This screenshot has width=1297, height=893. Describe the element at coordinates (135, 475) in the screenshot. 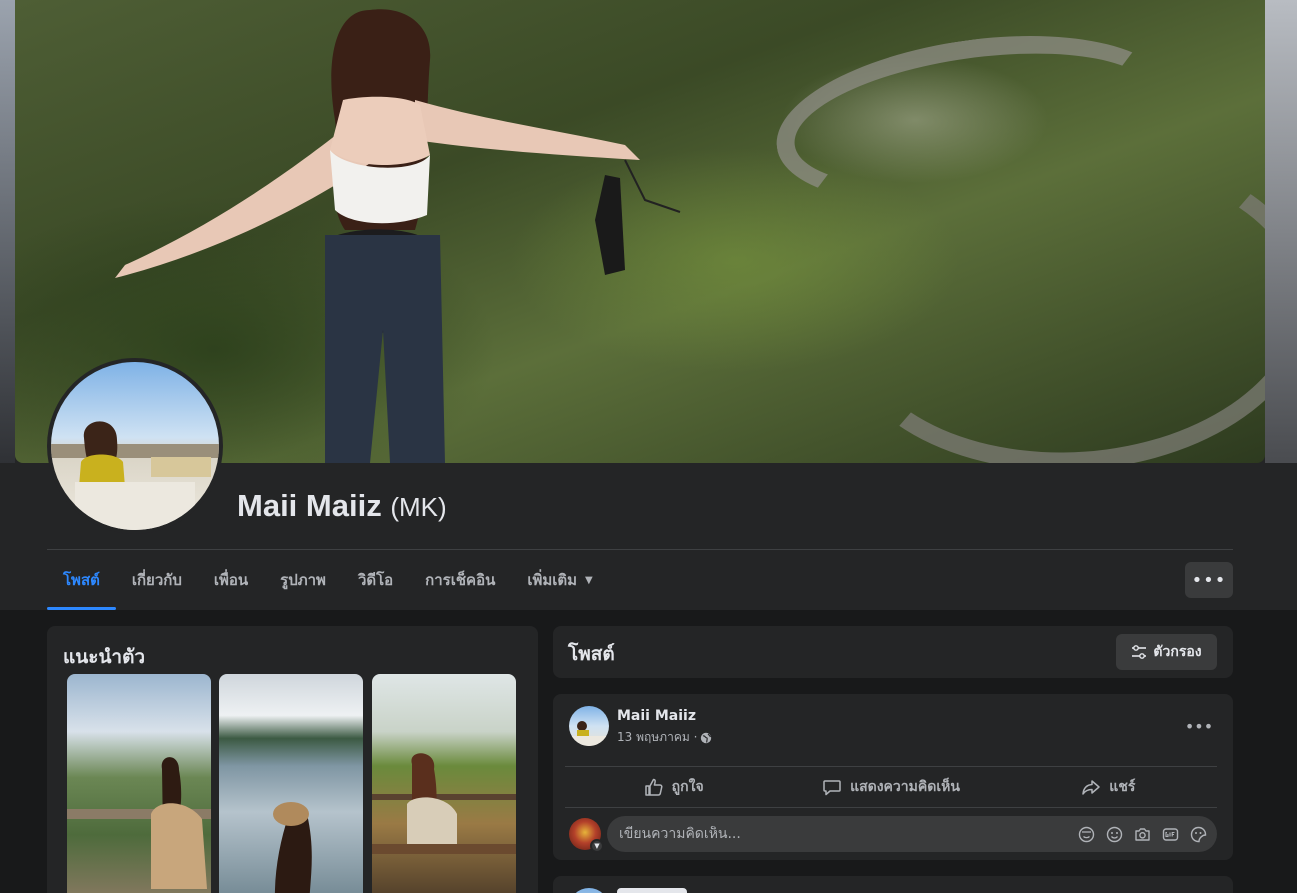

I see `profile-picture-image` at that location.